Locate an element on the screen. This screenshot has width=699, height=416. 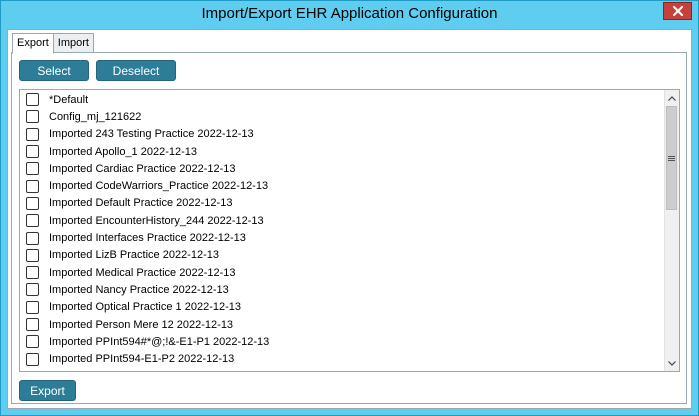
chevron-down-icon is located at coordinates (672, 363).